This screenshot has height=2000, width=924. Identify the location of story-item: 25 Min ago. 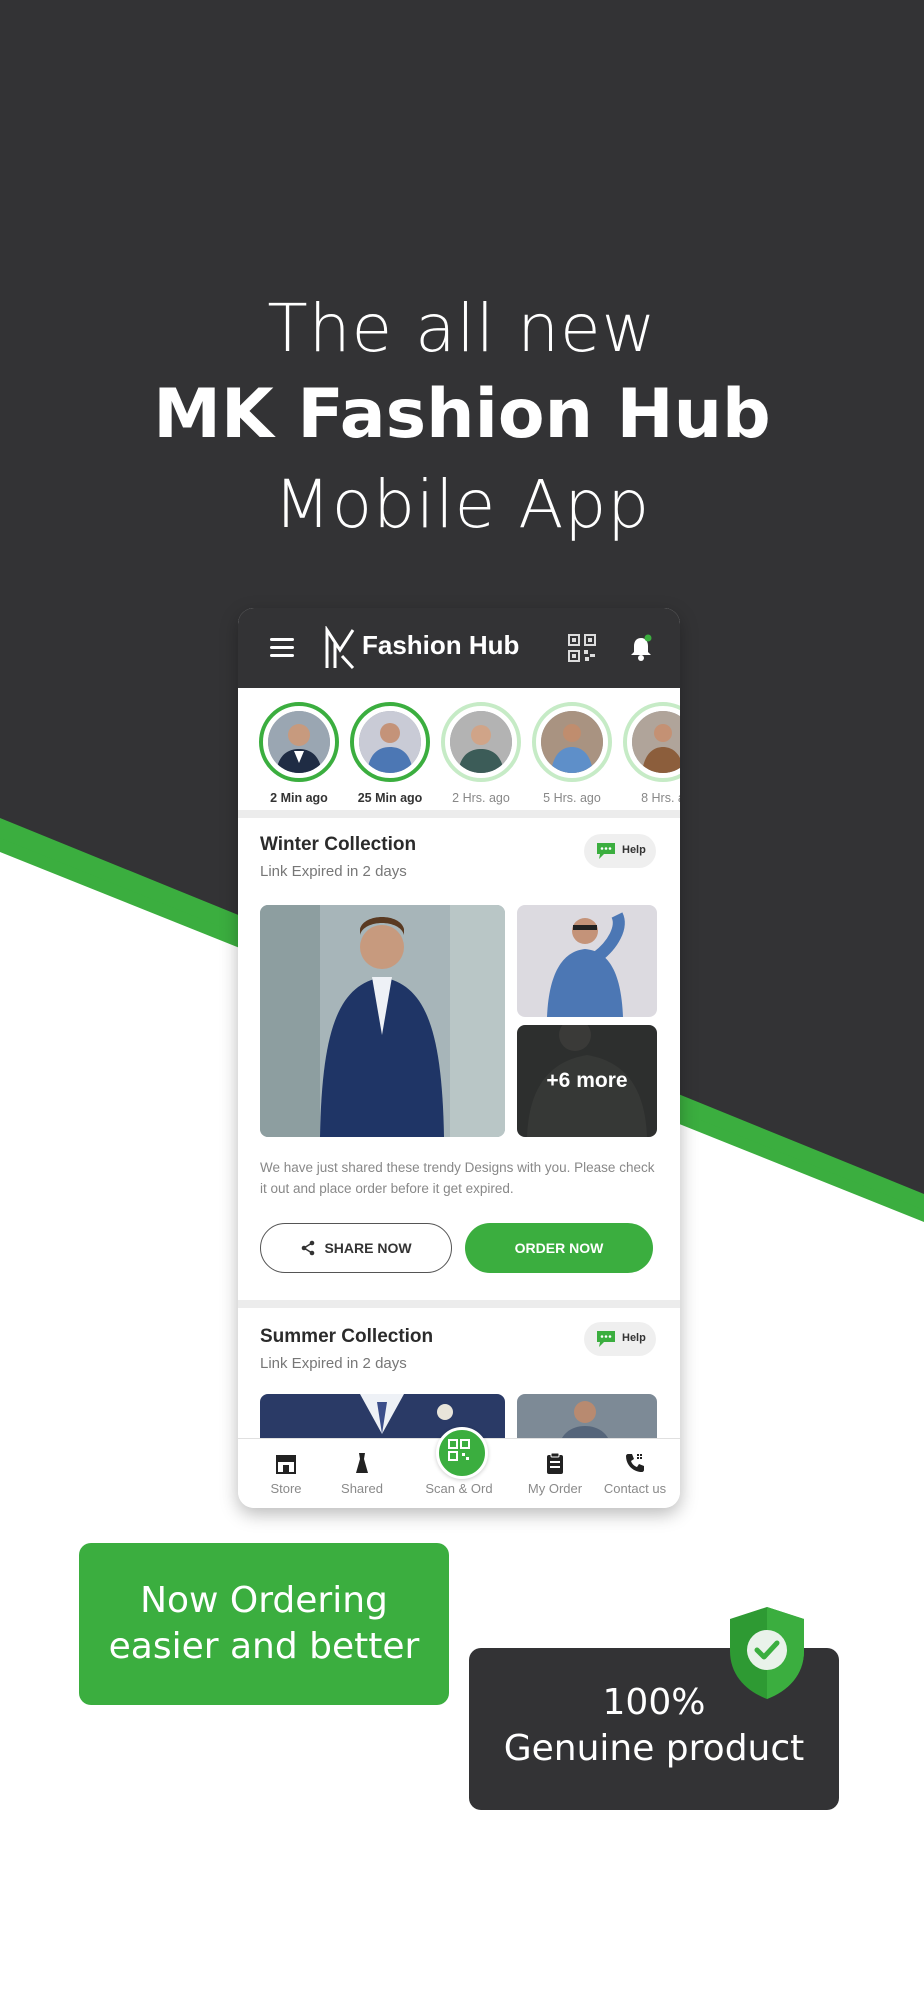
(390, 753).